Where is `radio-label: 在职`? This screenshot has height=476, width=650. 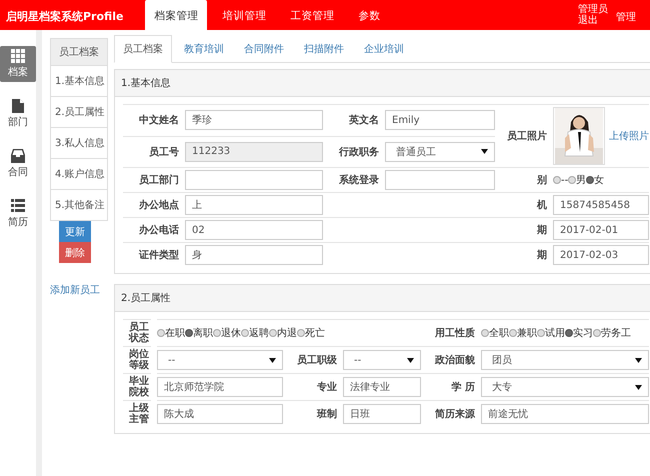
radio-label: 在职 is located at coordinates (175, 333).